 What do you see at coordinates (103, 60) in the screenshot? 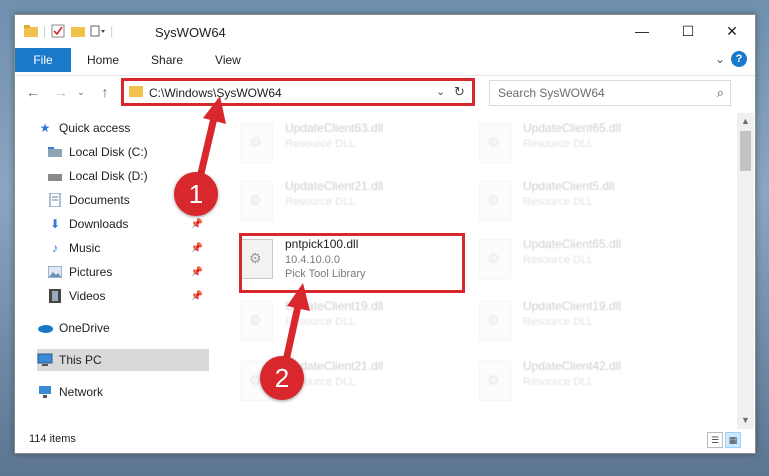
I see `tab-home: Home` at bounding box center [103, 60].